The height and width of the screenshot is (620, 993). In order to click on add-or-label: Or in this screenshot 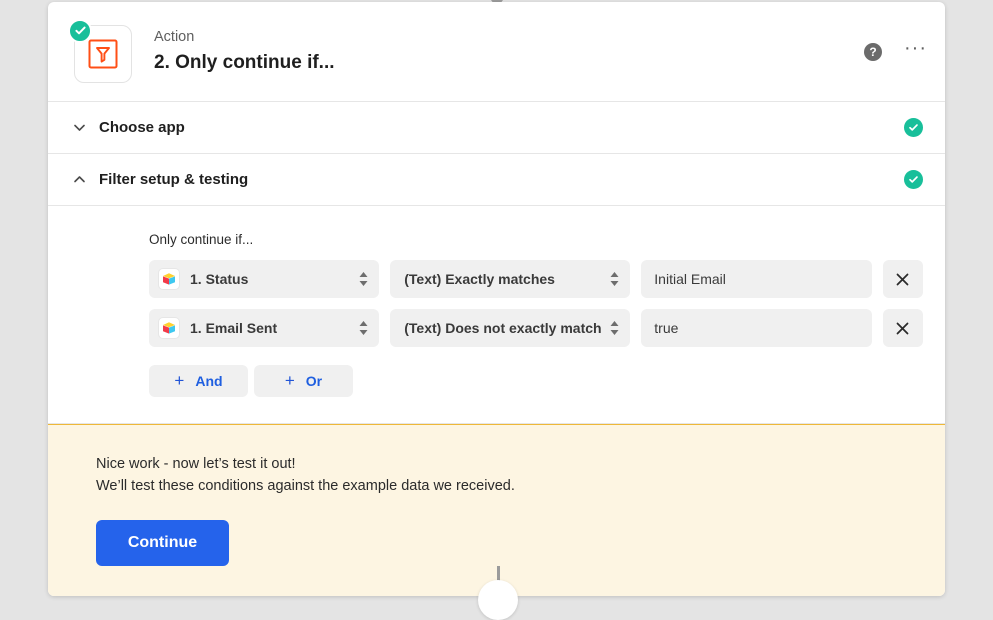, I will do `click(314, 381)`.